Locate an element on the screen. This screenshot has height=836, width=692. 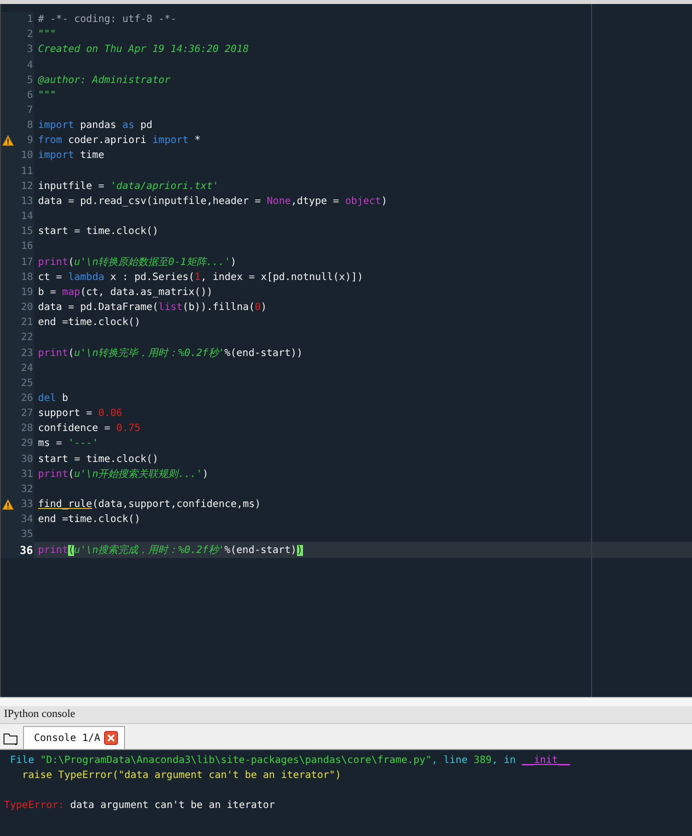
line-number: 29 is located at coordinates (27, 444).